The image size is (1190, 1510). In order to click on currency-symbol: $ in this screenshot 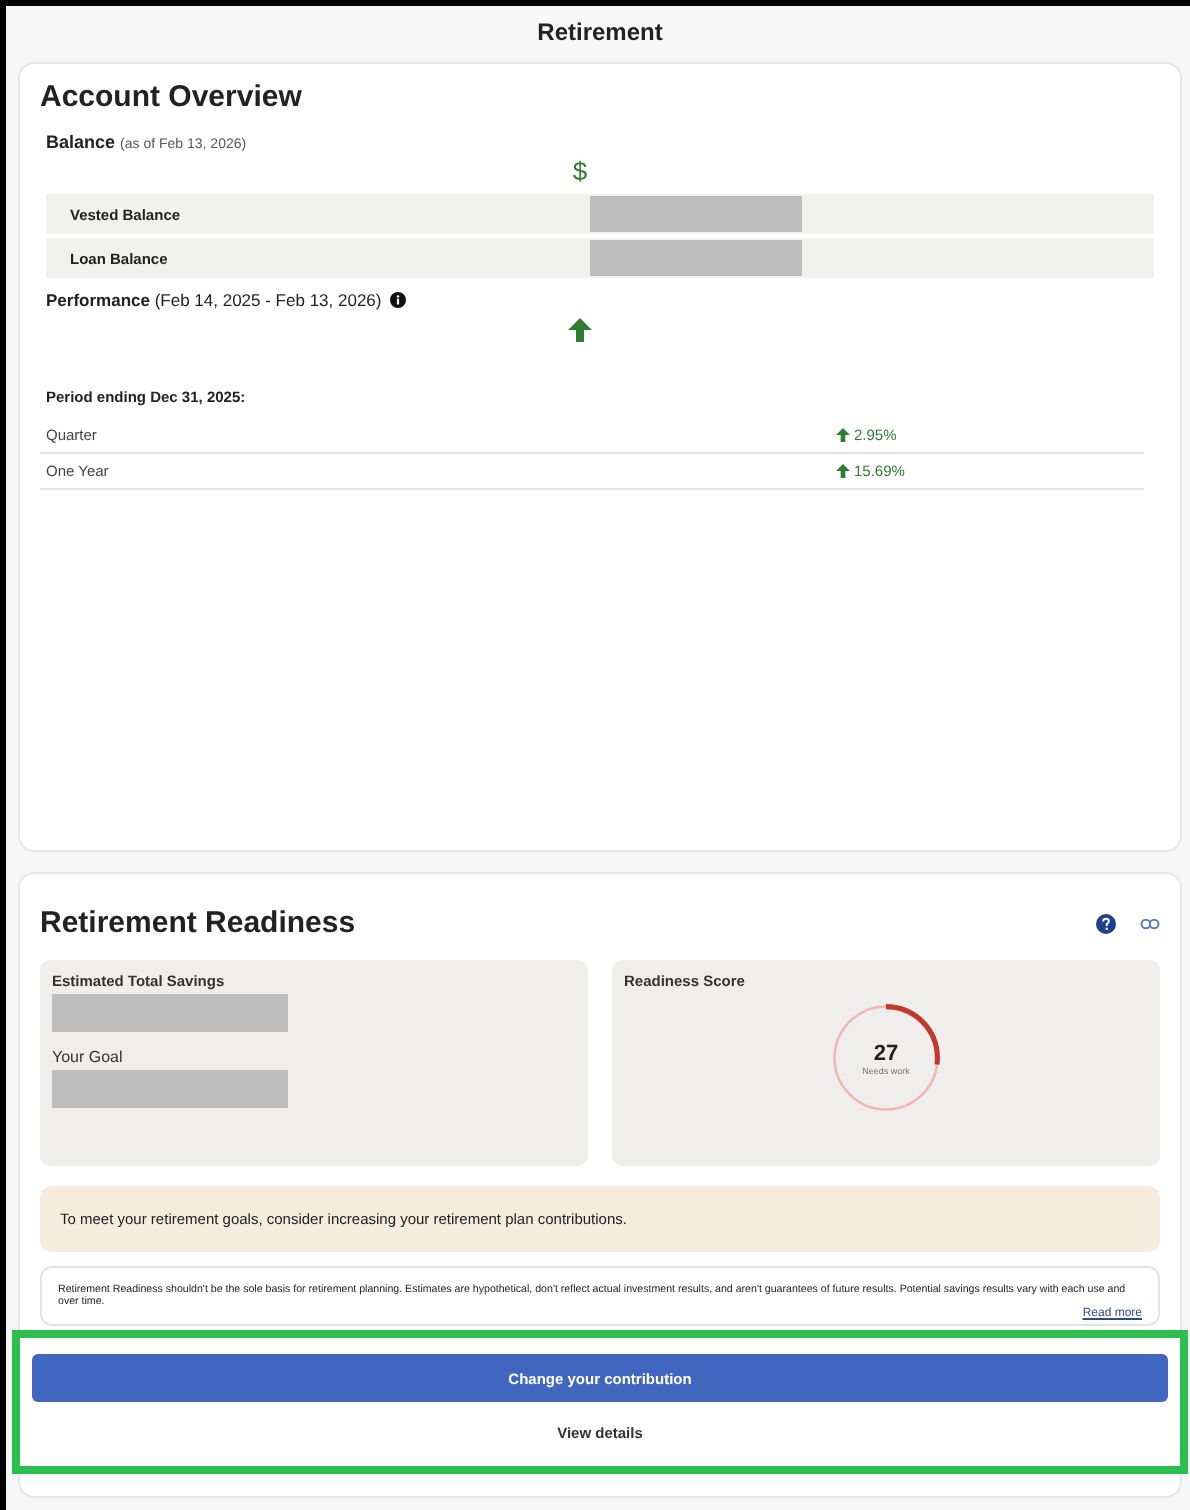, I will do `click(580, 171)`.